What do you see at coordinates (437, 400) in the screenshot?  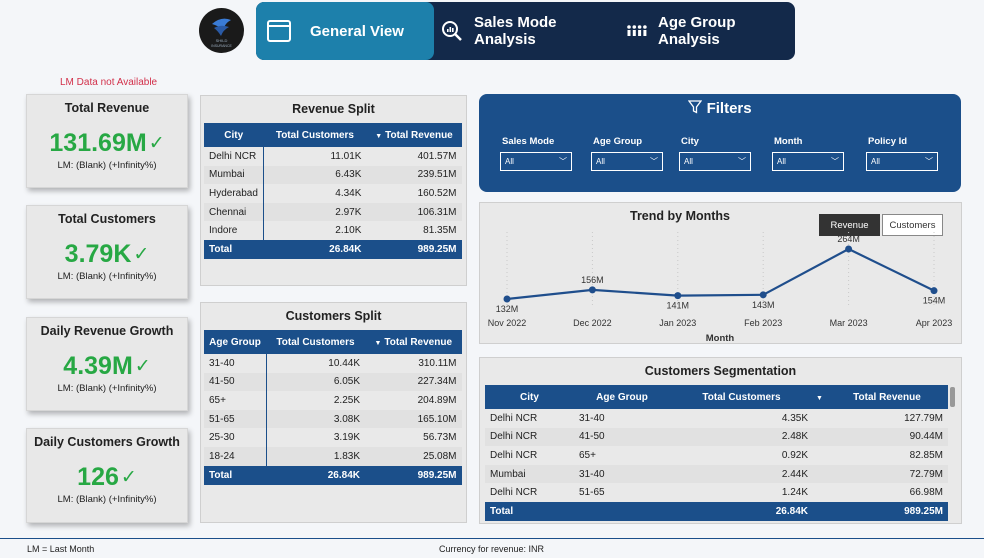 I see `table-cell: 204.89M` at bounding box center [437, 400].